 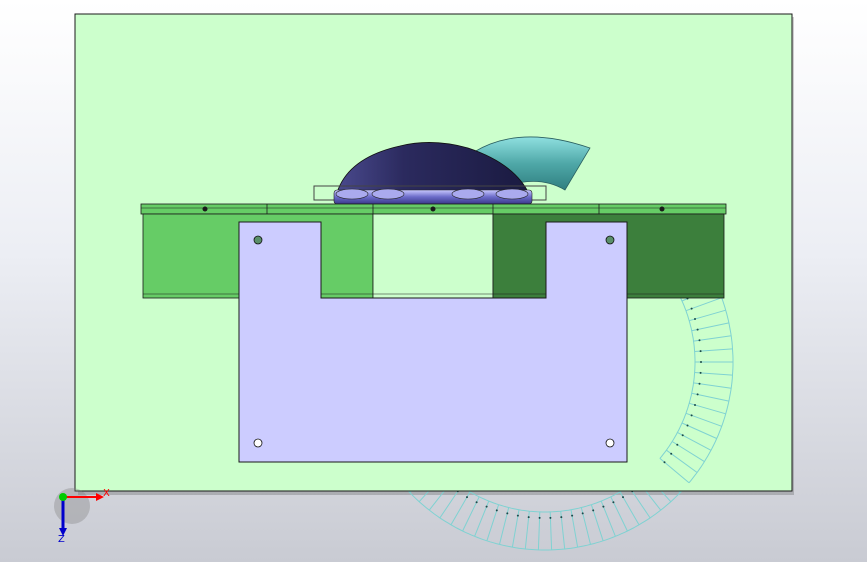 What do you see at coordinates (63, 497) in the screenshot?
I see `y-axis-origin` at bounding box center [63, 497].